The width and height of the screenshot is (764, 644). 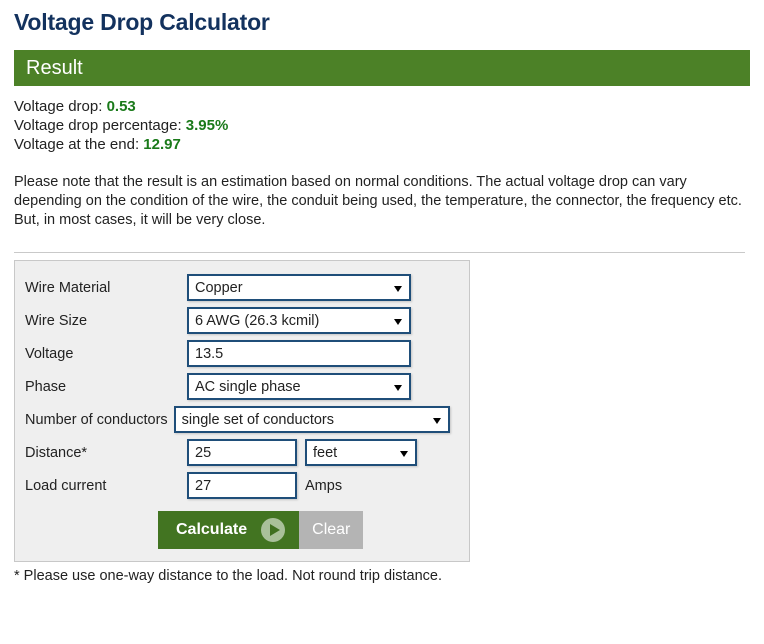 I want to click on form-button-row: Calculate Clear, so click(x=242, y=530).